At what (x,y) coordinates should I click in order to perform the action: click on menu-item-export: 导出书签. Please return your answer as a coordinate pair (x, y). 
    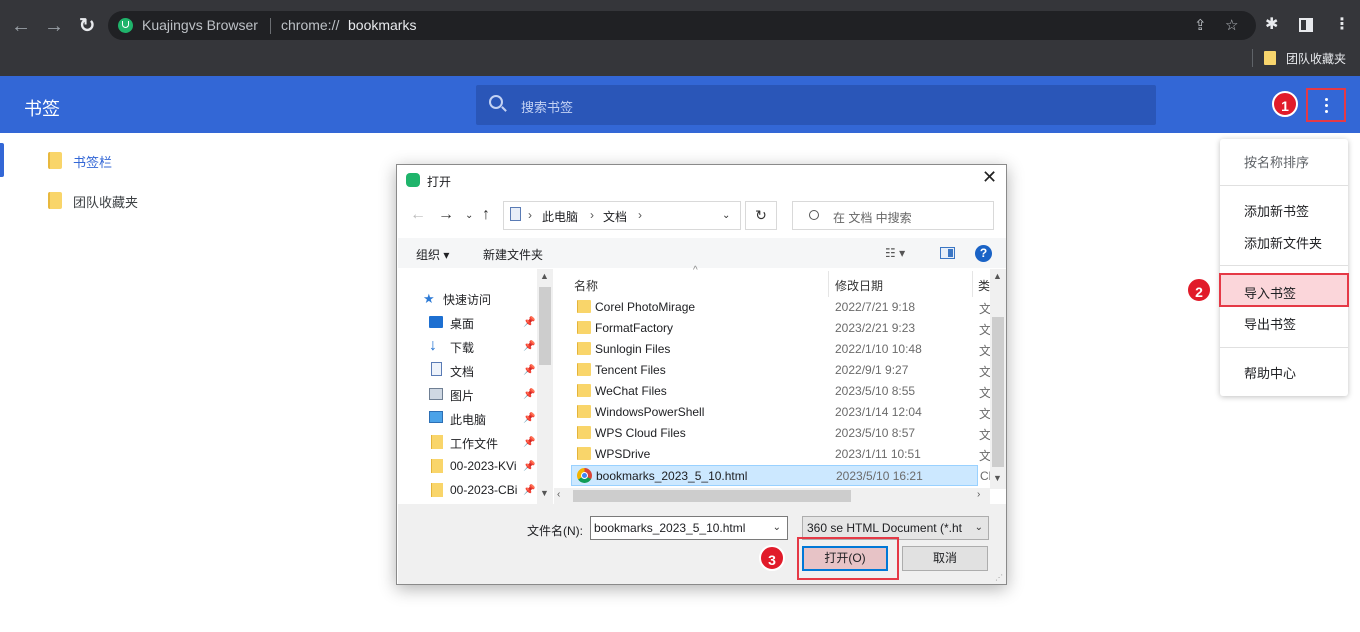
    Looking at the image, I should click on (1270, 323).